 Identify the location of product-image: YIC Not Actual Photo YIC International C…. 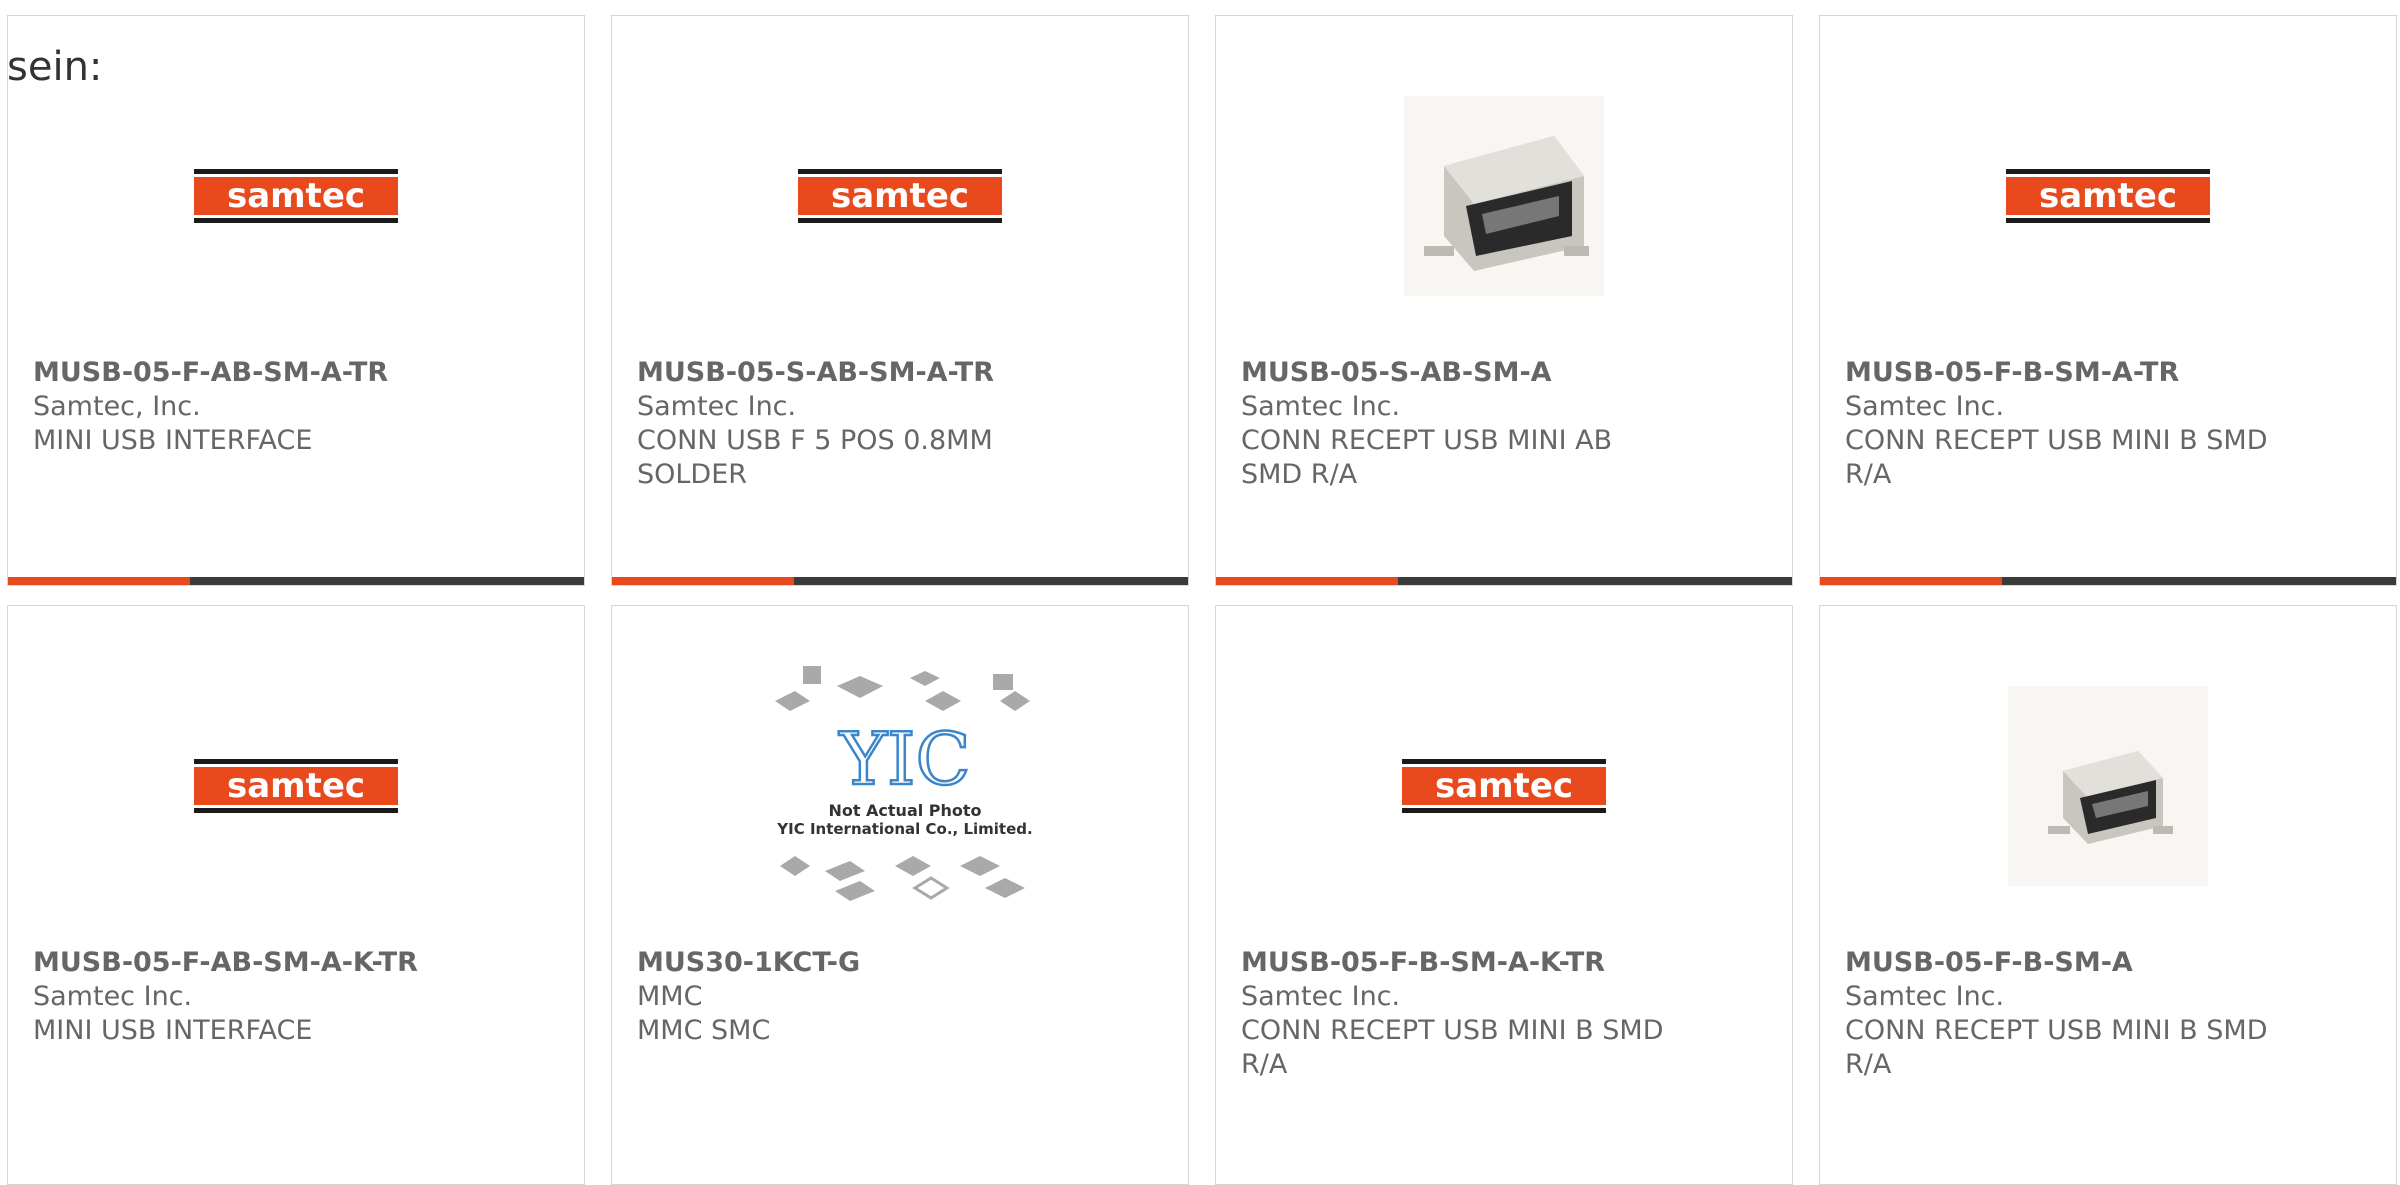
(900, 786).